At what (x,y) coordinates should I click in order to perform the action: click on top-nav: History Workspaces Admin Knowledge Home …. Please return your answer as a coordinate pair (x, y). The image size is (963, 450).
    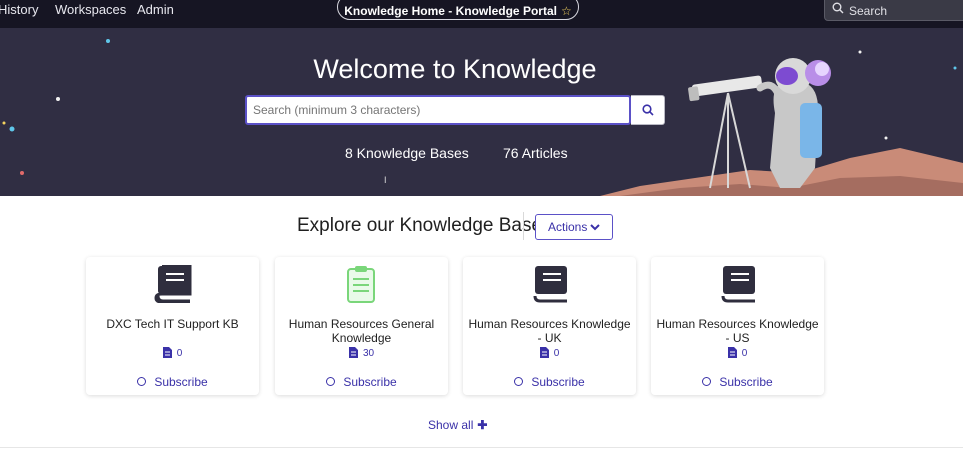
    Looking at the image, I should click on (481, 14).